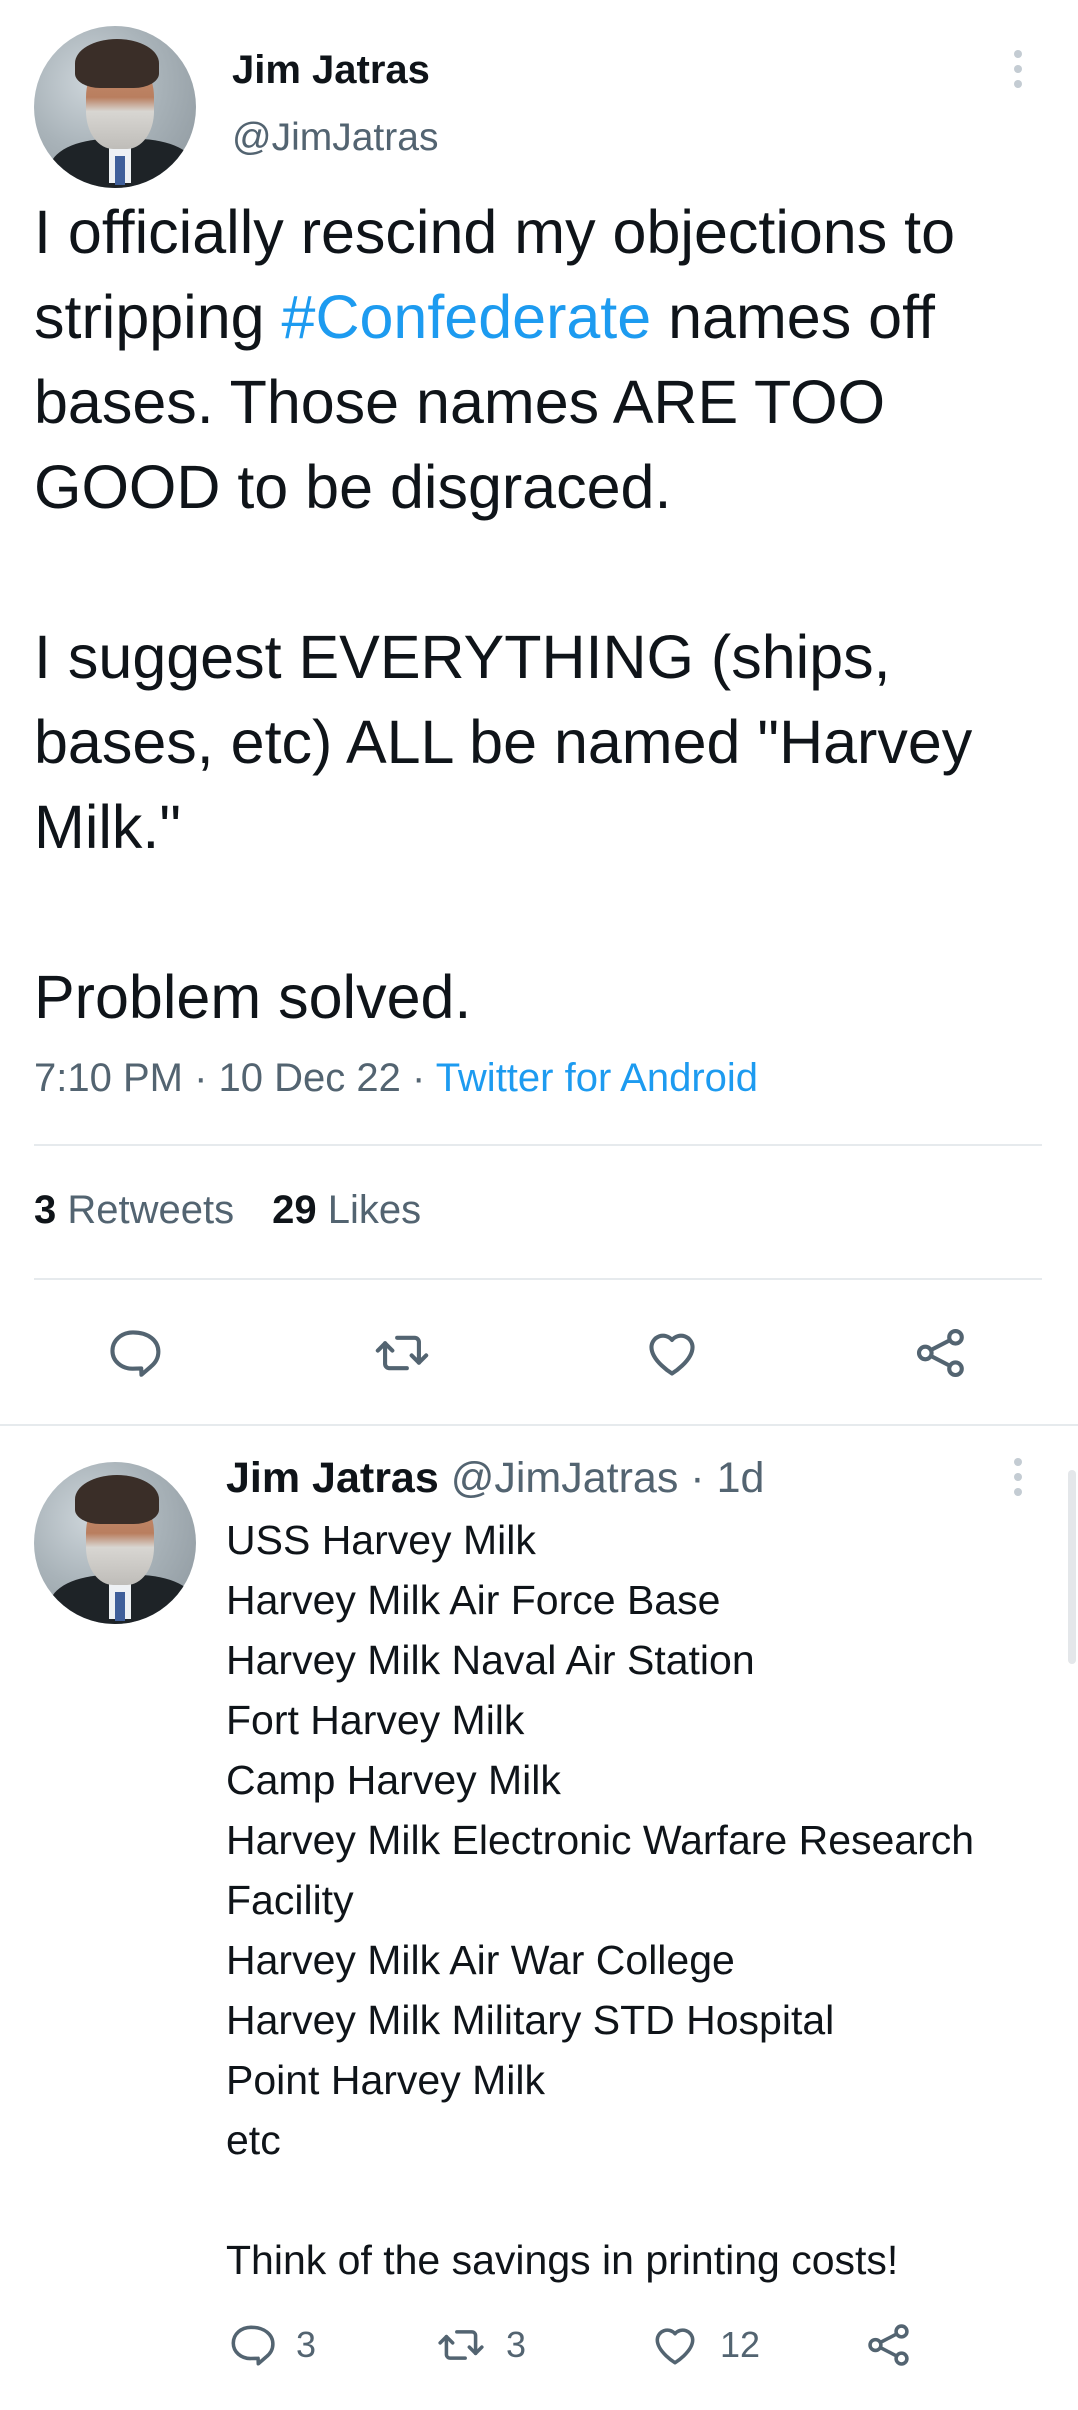 This screenshot has height=2410, width=1078. Describe the element at coordinates (740, 2344) in the screenshot. I see `reply-like-count: 12` at that location.